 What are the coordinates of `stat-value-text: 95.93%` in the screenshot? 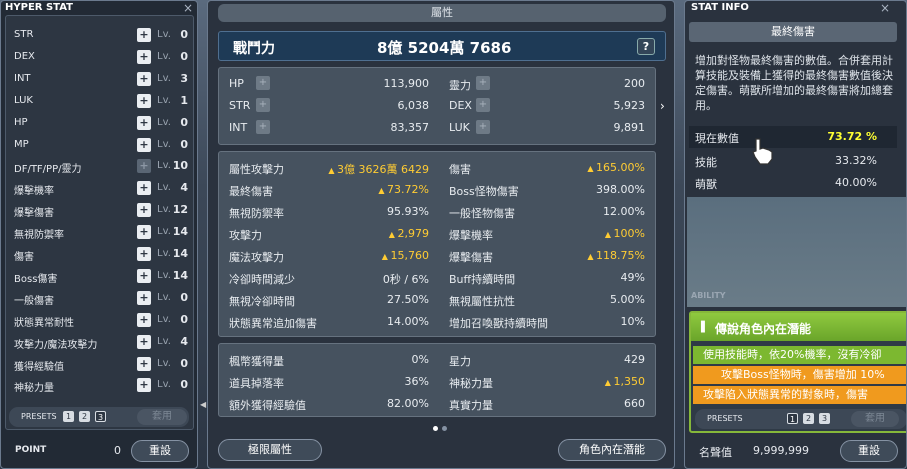 It's located at (408, 211).